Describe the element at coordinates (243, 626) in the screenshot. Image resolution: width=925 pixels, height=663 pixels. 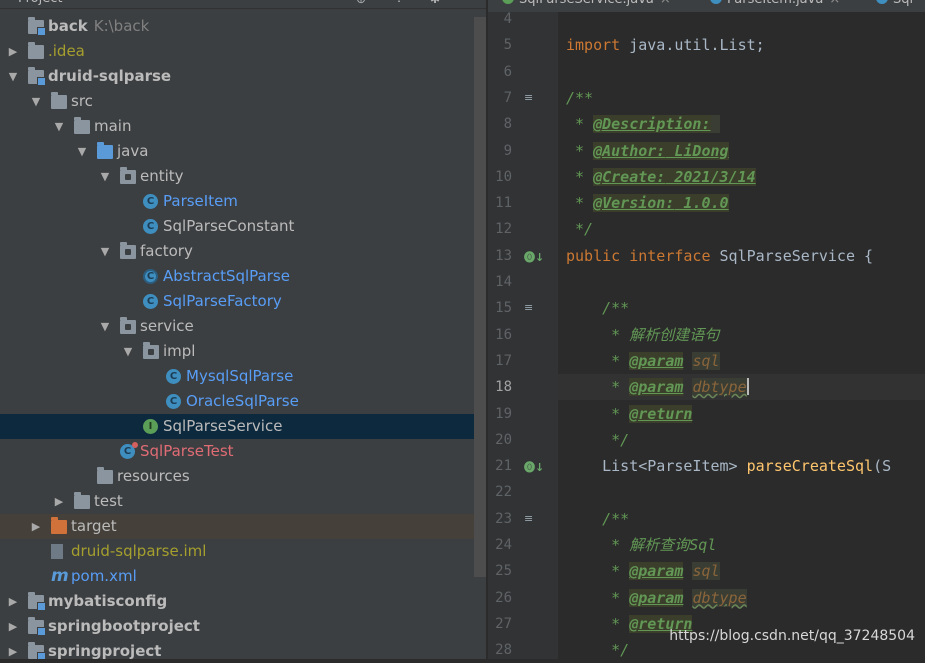
I see `tree-item-springbootproject: ▶ springbootproject` at that location.